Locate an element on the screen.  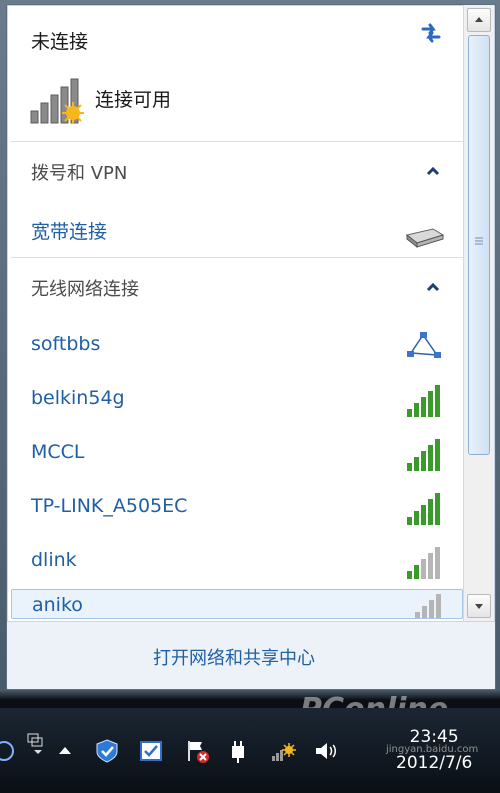
adhoc-network-icon is located at coordinates (424, 345).